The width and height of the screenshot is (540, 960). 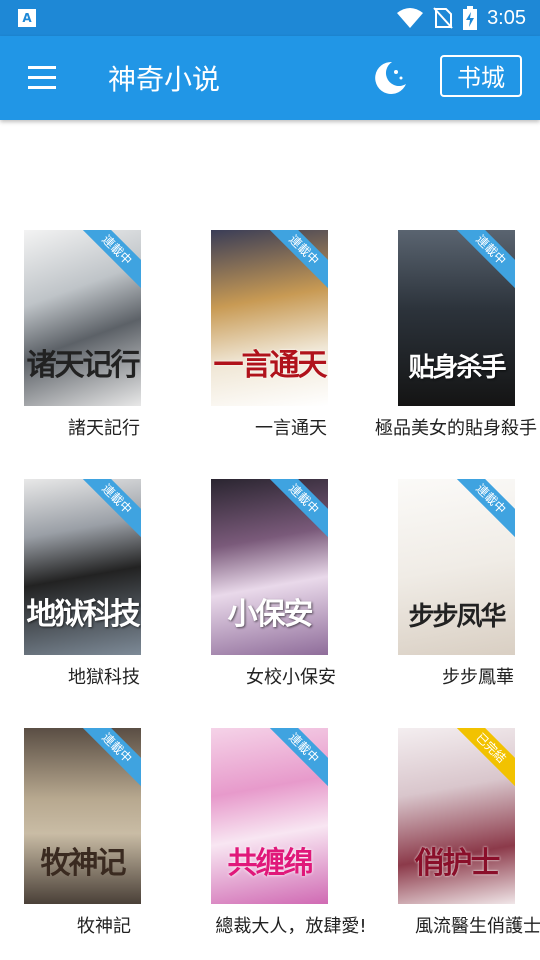 I want to click on book-item: 地狱科技 連載中 地獄科技, so click(x=104, y=594).